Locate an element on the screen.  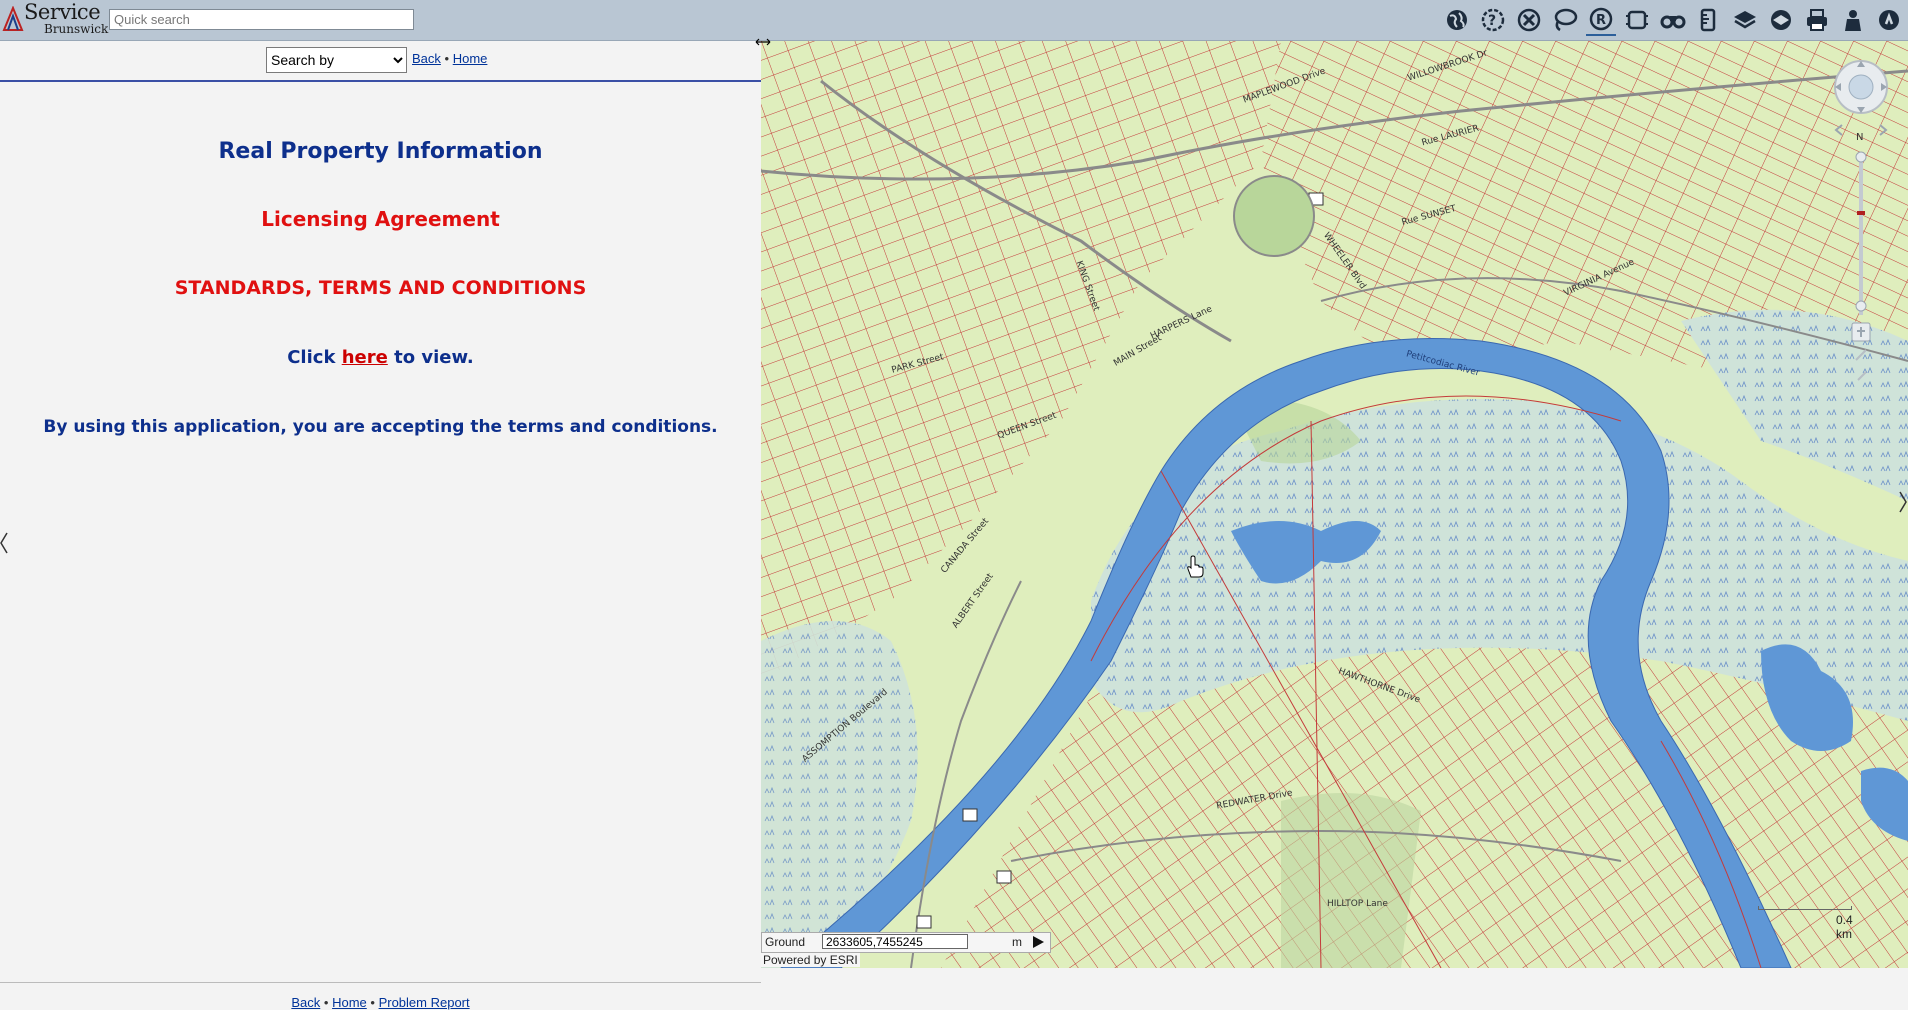
go-arrow-icon is located at coordinates (1038, 942).